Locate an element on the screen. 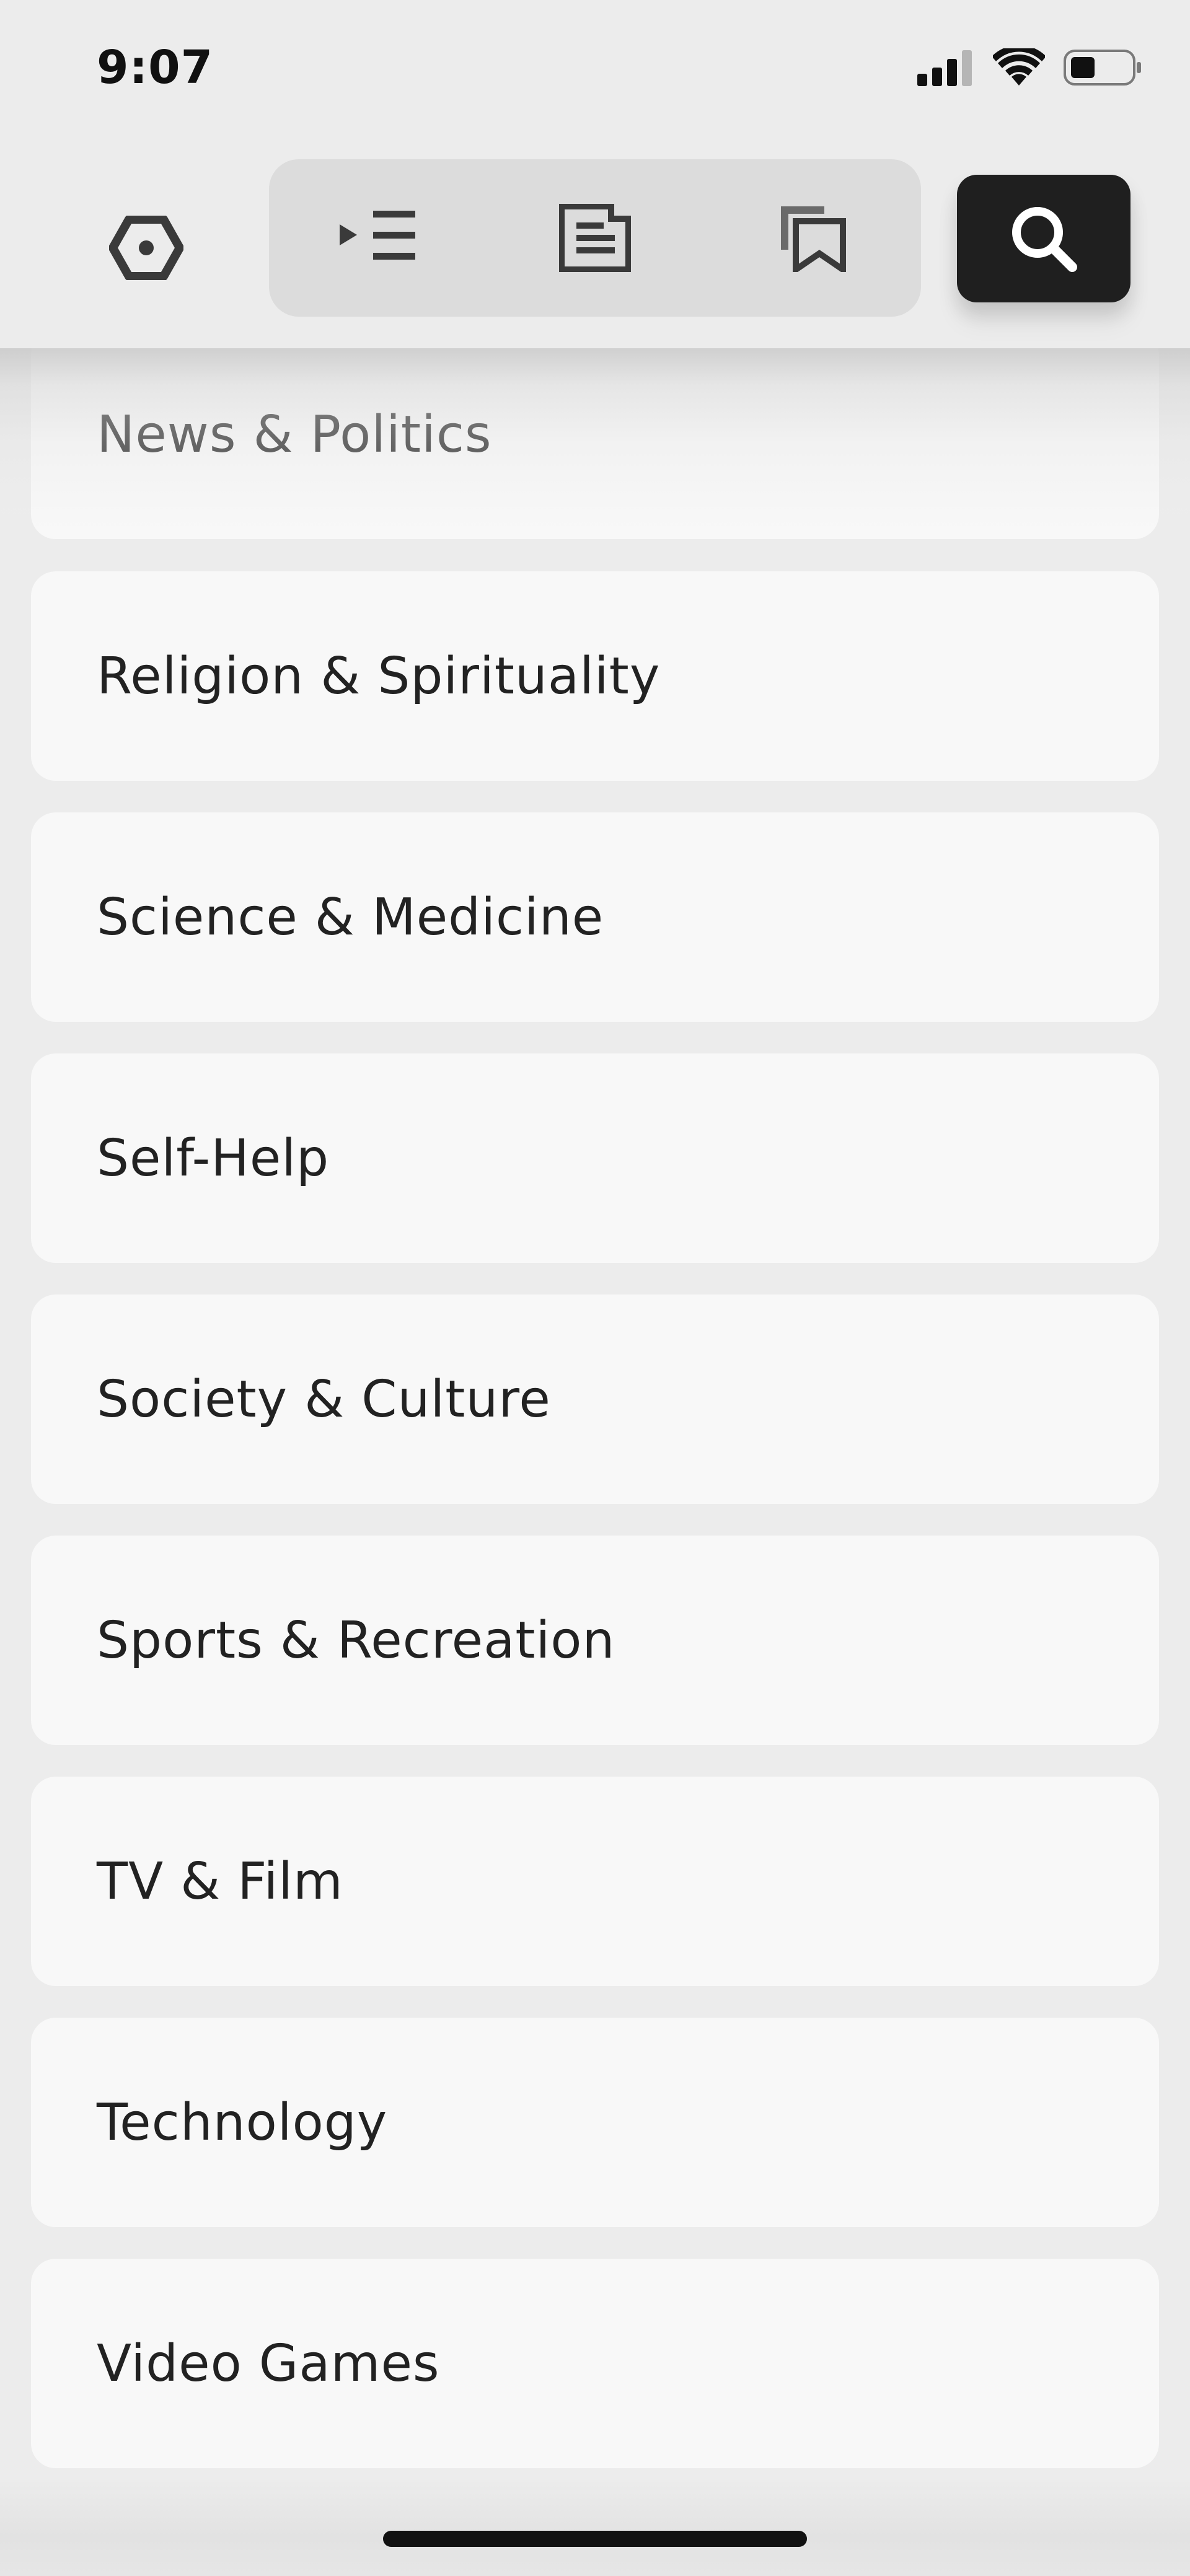 The height and width of the screenshot is (2576, 1190). tab-queue is located at coordinates (377, 238).